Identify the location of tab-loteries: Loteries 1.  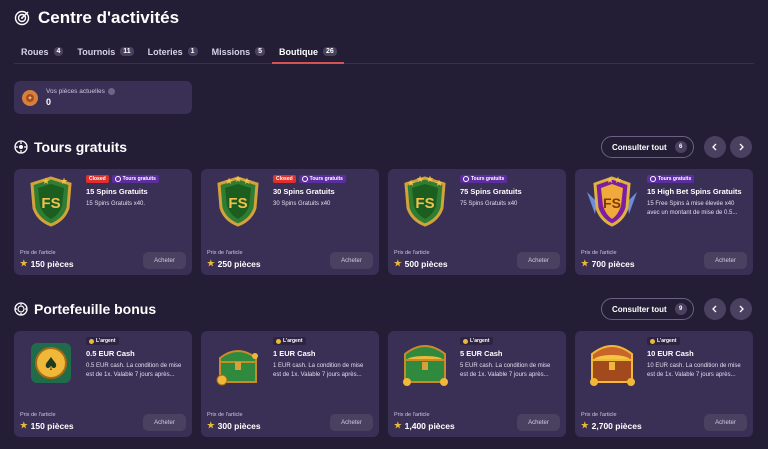
(173, 51).